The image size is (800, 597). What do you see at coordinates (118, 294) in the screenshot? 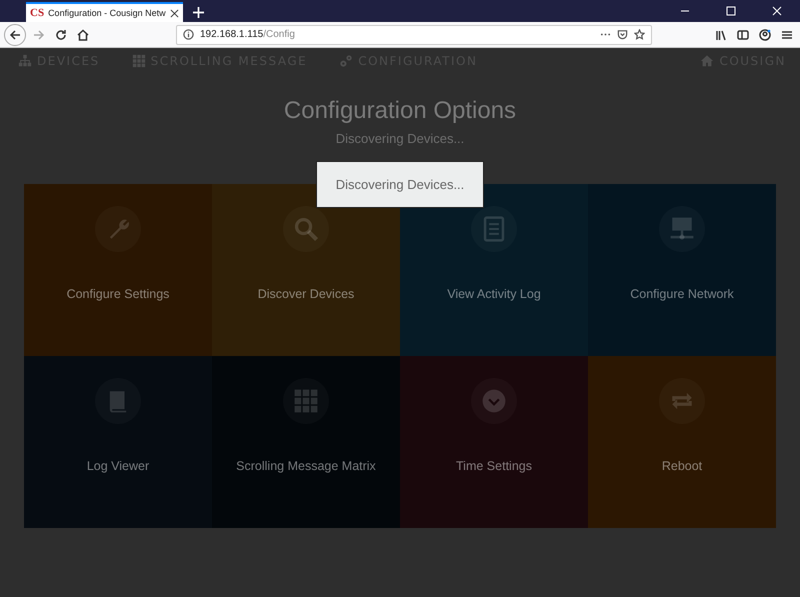
I see `tile-label: Configure Settings` at bounding box center [118, 294].